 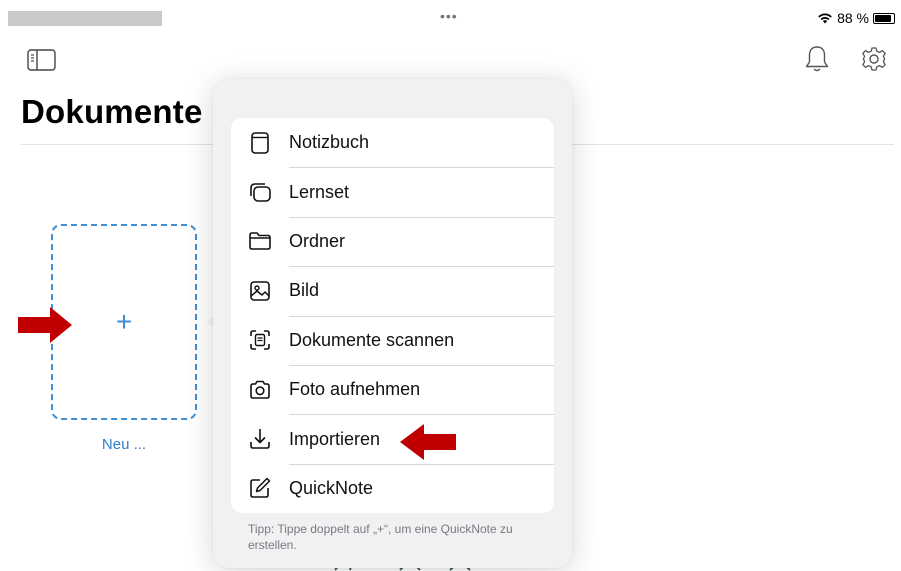 I want to click on new-document-tile: +, so click(x=124, y=322).